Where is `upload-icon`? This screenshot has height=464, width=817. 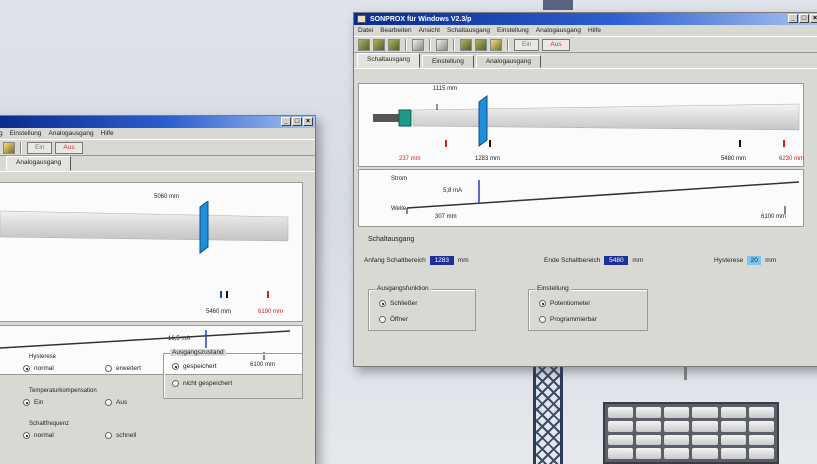
upload-icon is located at coordinates (466, 44).